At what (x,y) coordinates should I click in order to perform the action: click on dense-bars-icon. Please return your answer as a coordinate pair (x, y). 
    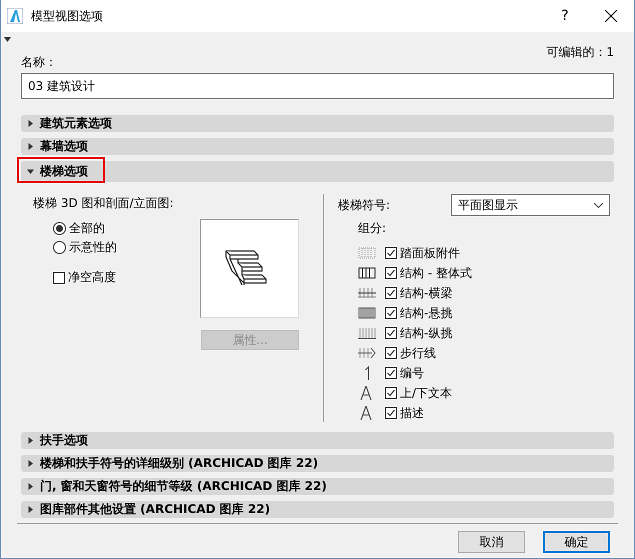
    Looking at the image, I should click on (367, 313).